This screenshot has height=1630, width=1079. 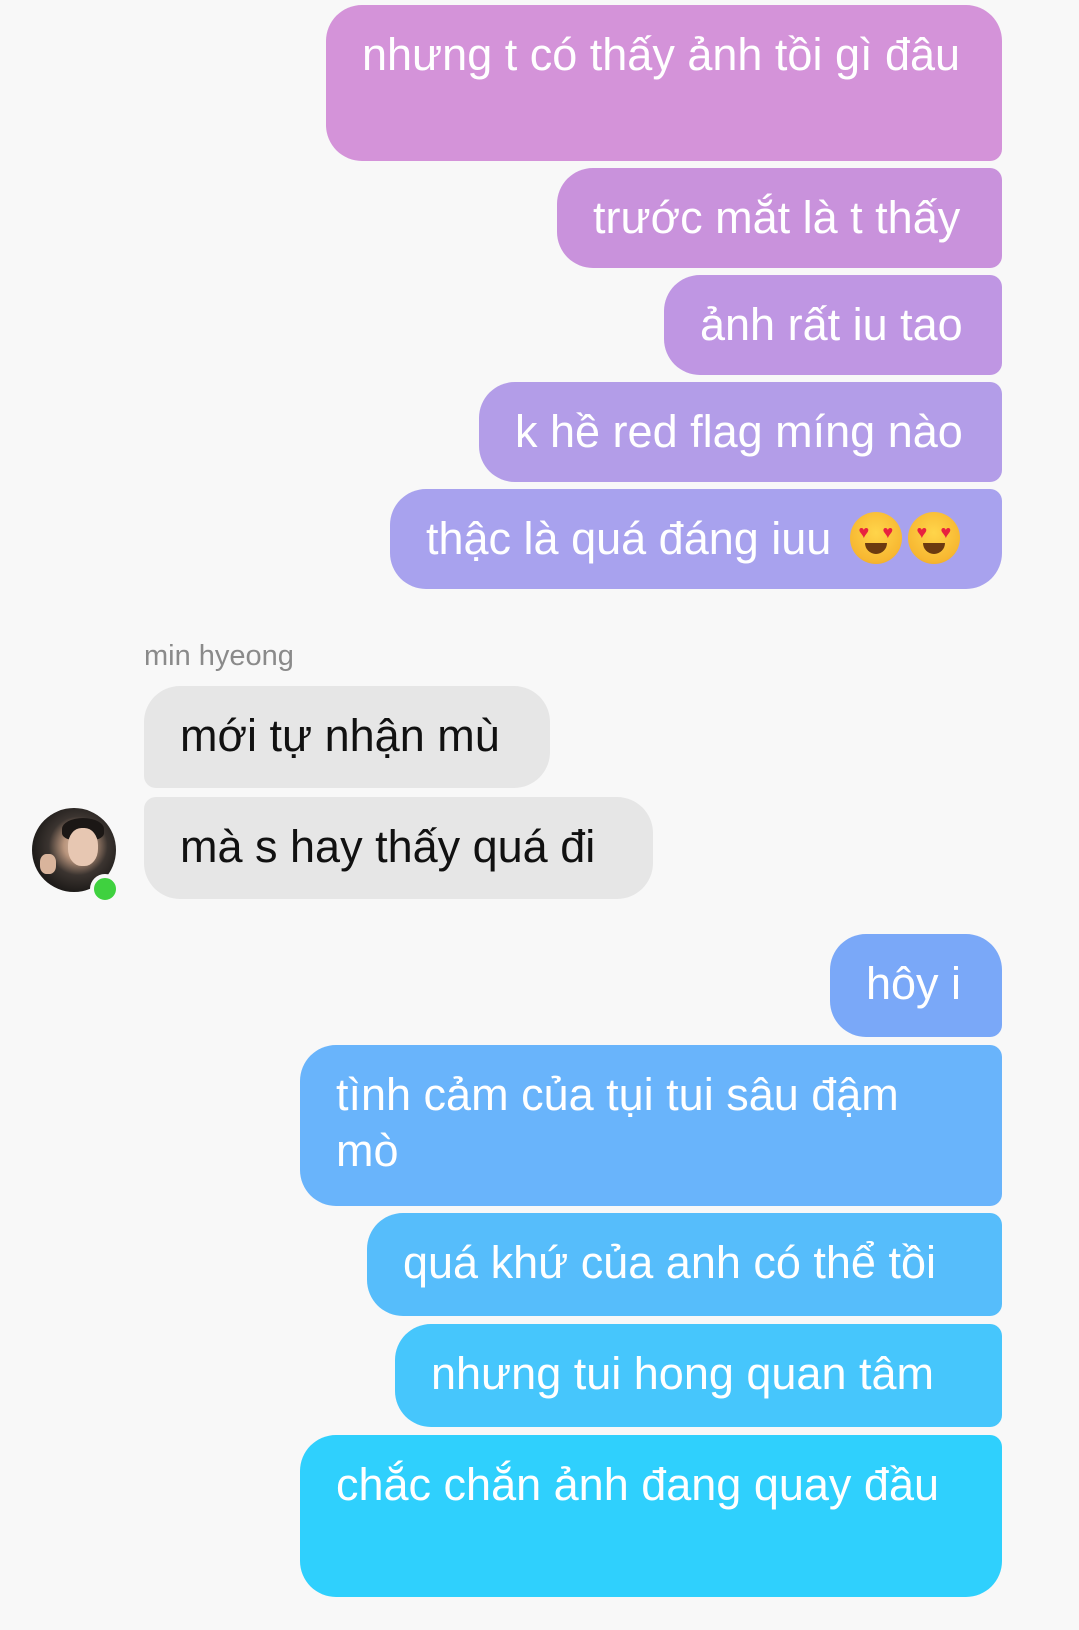 I want to click on outgoing-message-bubble: nhưng tui hong quan tâm, so click(x=698, y=1375).